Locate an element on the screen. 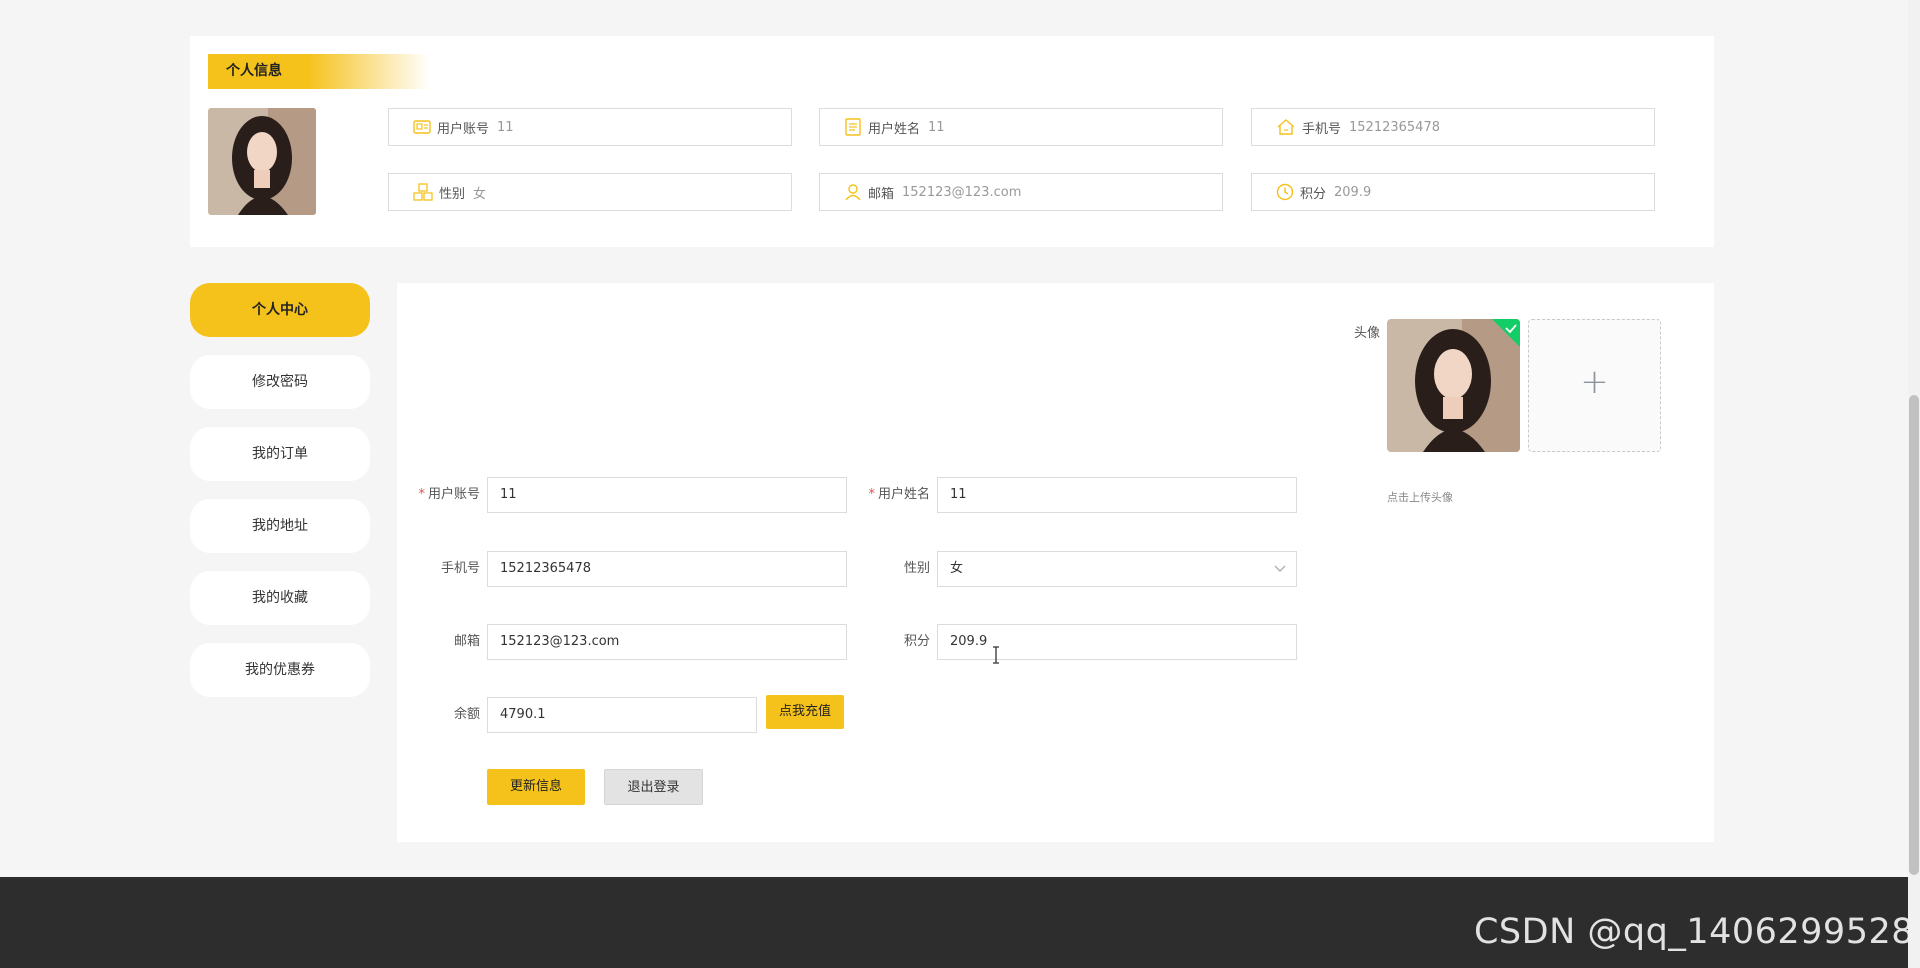 The height and width of the screenshot is (968, 1920). scrollbar-thumb is located at coordinates (1914, 635).